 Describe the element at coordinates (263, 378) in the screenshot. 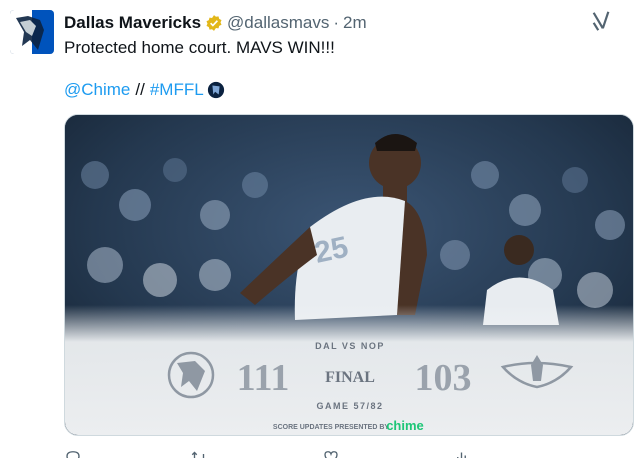

I see `home-score: 111` at that location.